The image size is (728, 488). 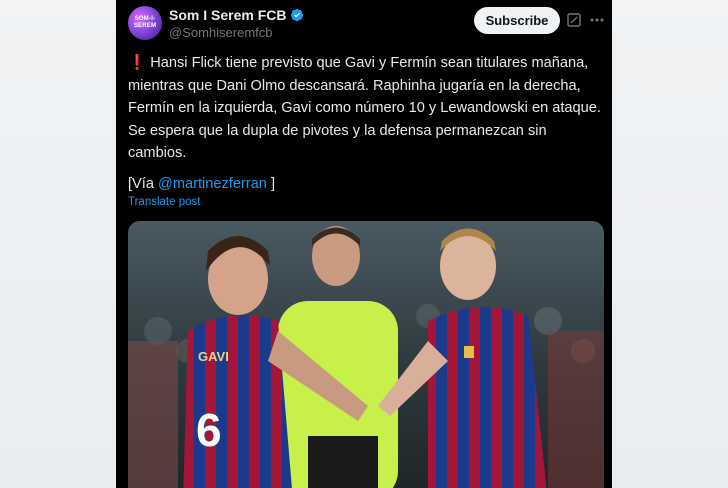 I want to click on via-credit: [Vía @martinezferran ], so click(x=201, y=184).